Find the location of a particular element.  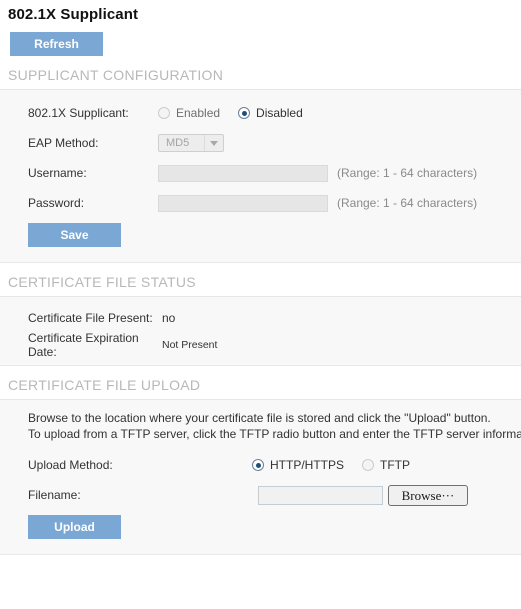

label-password: Password: is located at coordinates (56, 203).